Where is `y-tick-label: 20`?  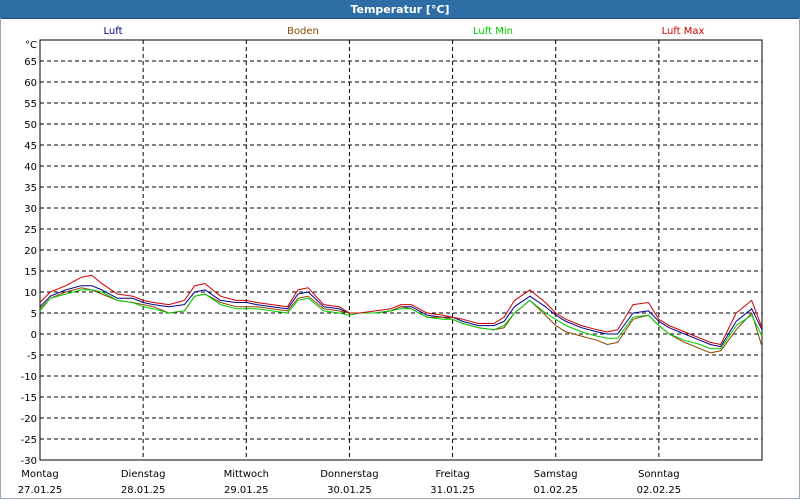
y-tick-label: 20 is located at coordinates (30, 251).